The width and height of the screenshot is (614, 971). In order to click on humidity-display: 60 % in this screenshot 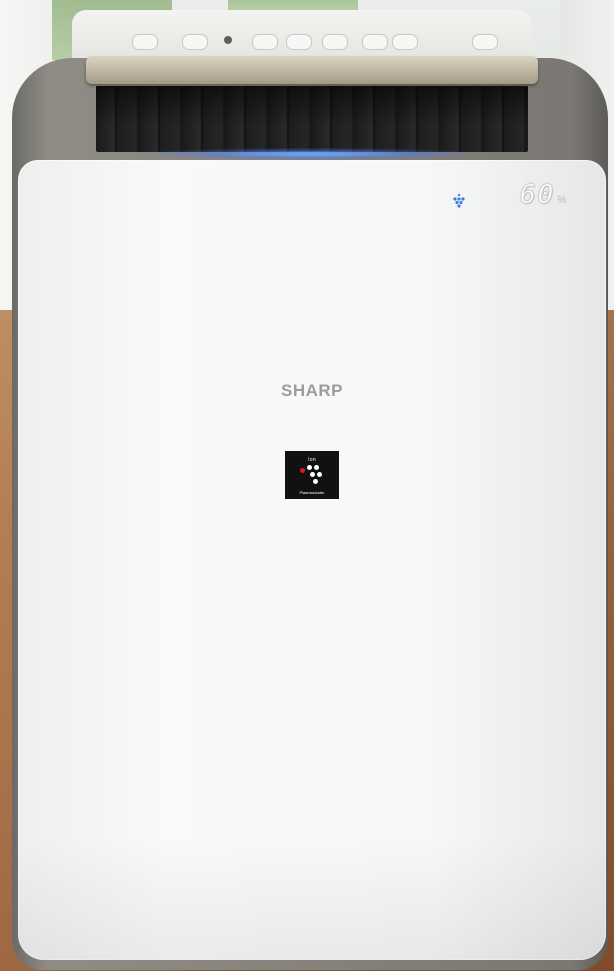, I will do `click(543, 194)`.